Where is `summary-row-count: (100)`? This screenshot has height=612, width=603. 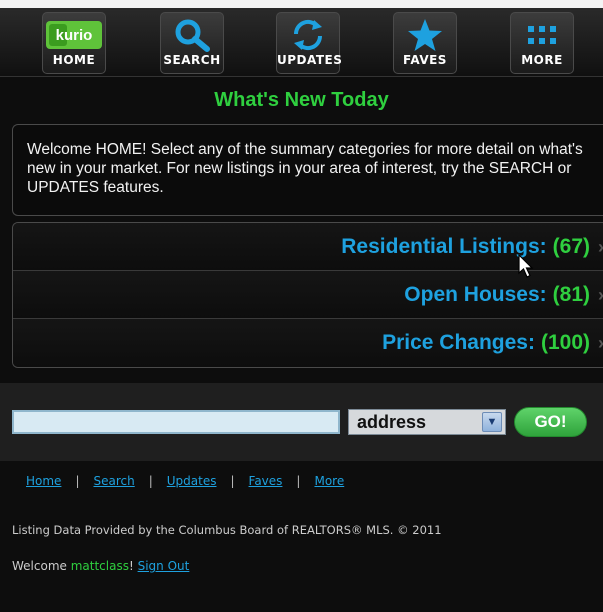 summary-row-count: (100) is located at coordinates (565, 342).